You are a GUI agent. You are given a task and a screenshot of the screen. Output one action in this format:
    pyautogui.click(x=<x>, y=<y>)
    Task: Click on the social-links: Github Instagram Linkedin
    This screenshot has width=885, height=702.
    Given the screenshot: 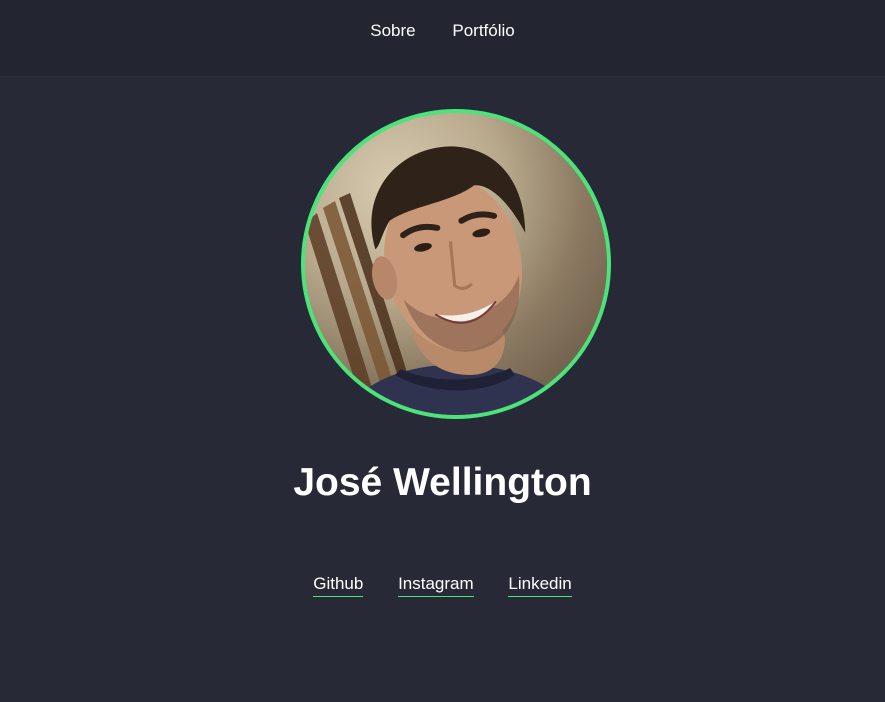 What is the action you would take?
    pyautogui.click(x=442, y=585)
    